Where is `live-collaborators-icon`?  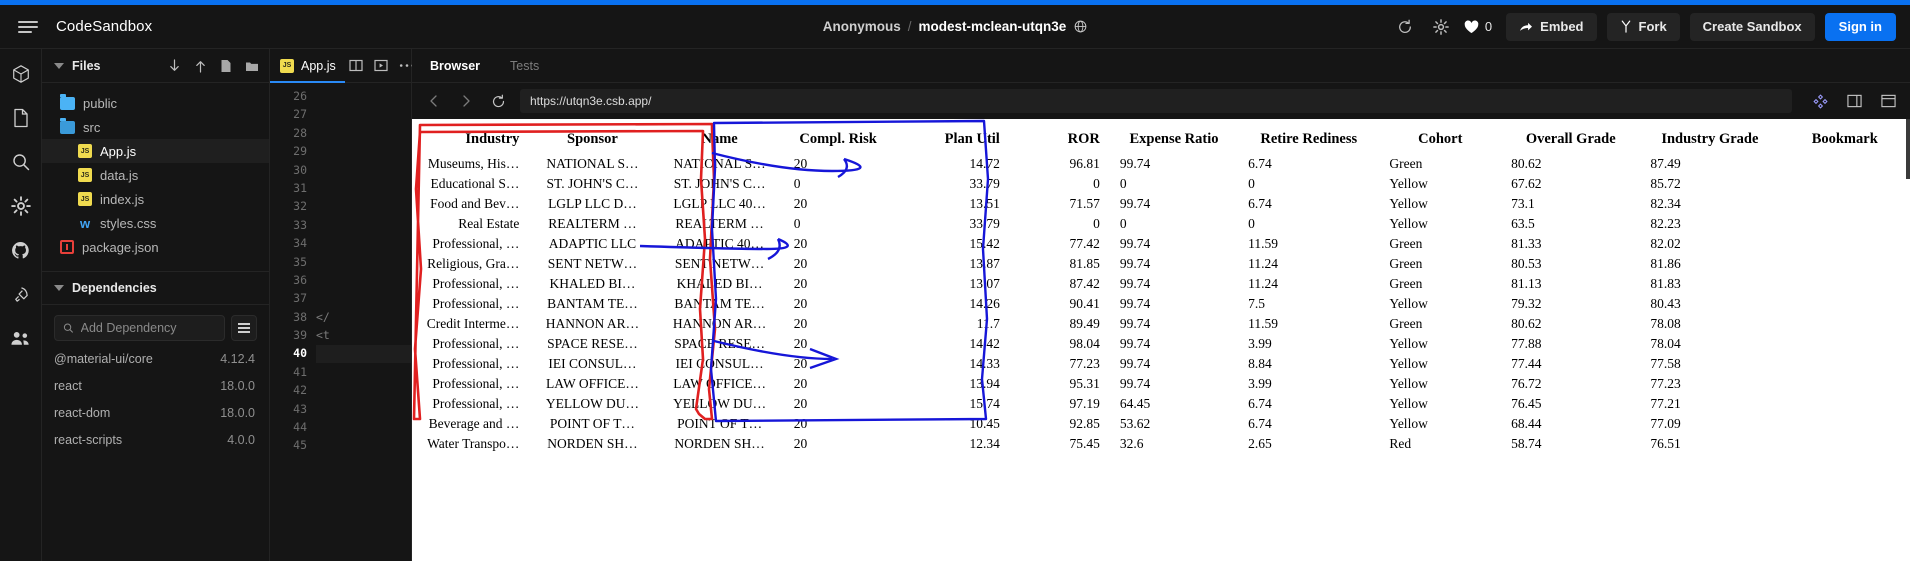
live-collaborators-icon is located at coordinates (21, 338).